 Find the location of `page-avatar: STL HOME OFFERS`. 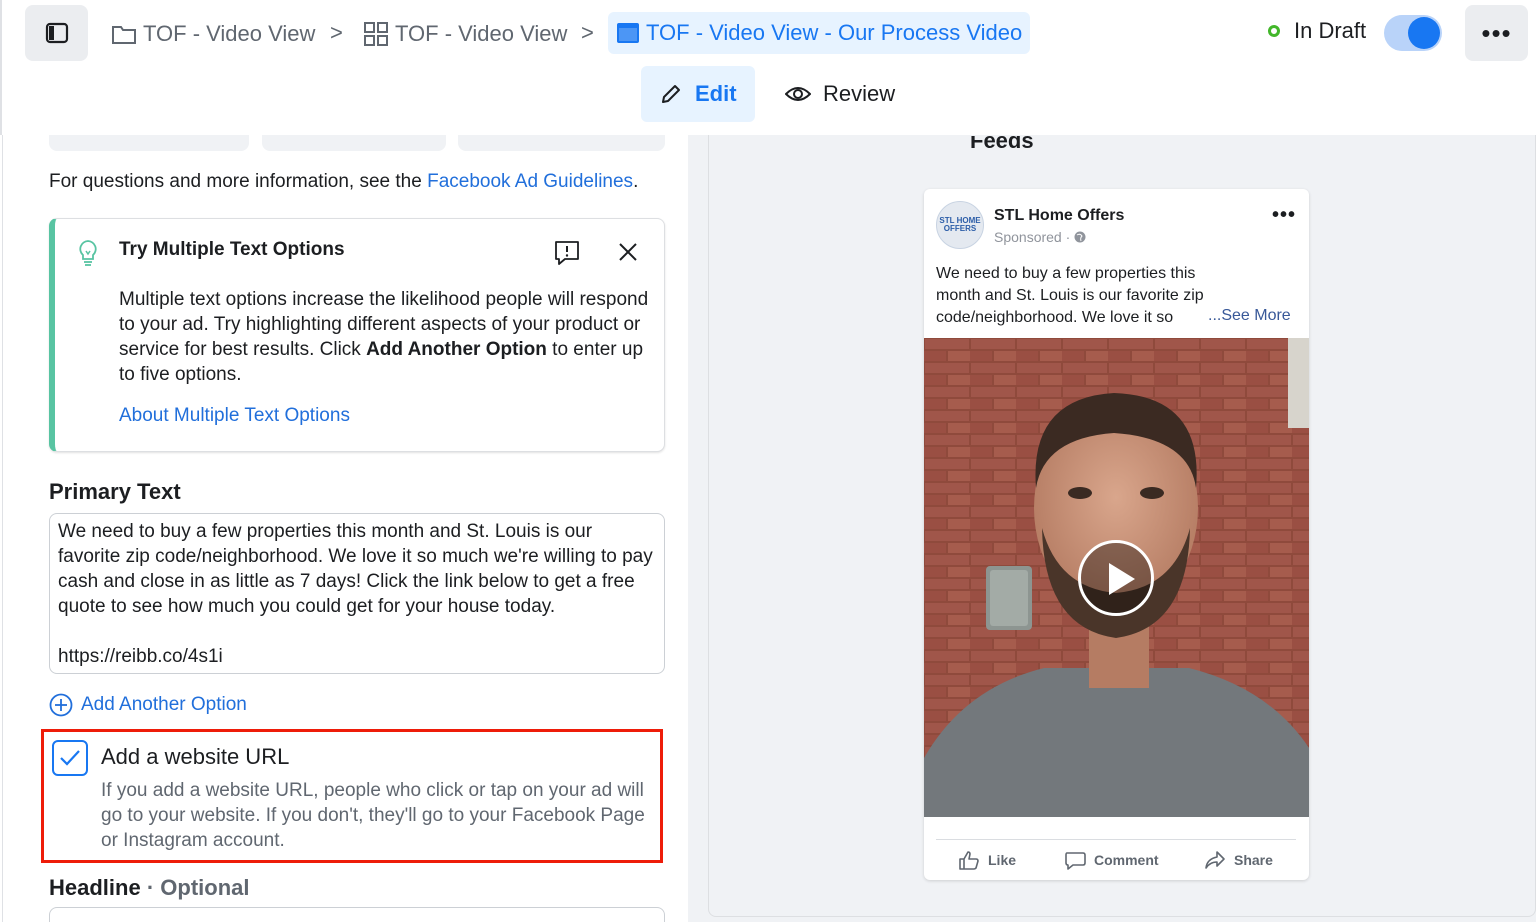

page-avatar: STL HOME OFFERS is located at coordinates (960, 225).